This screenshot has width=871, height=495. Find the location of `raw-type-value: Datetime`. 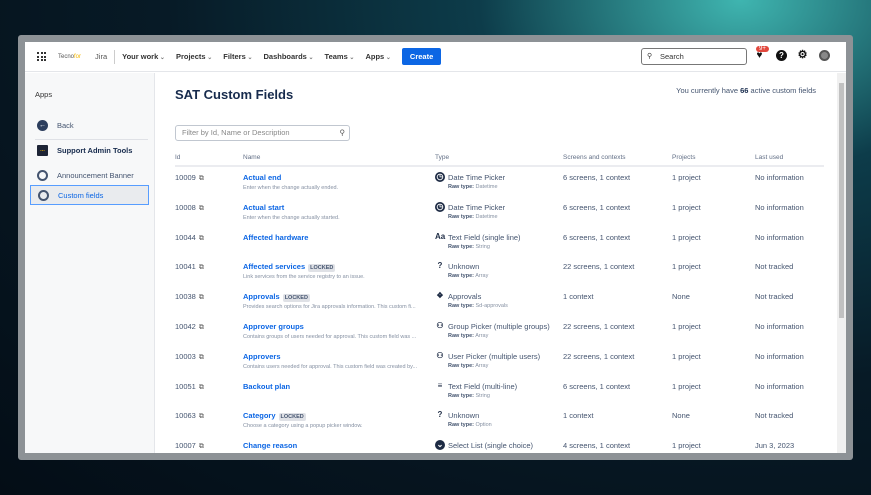

raw-type-value: Datetime is located at coordinates (486, 216).